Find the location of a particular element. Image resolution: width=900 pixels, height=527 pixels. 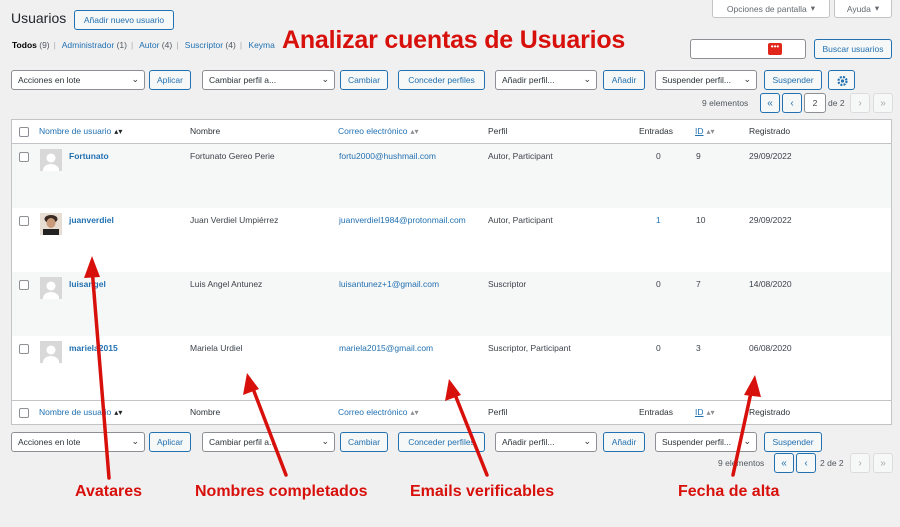

arrow-emails is located at coordinates (470, 433).